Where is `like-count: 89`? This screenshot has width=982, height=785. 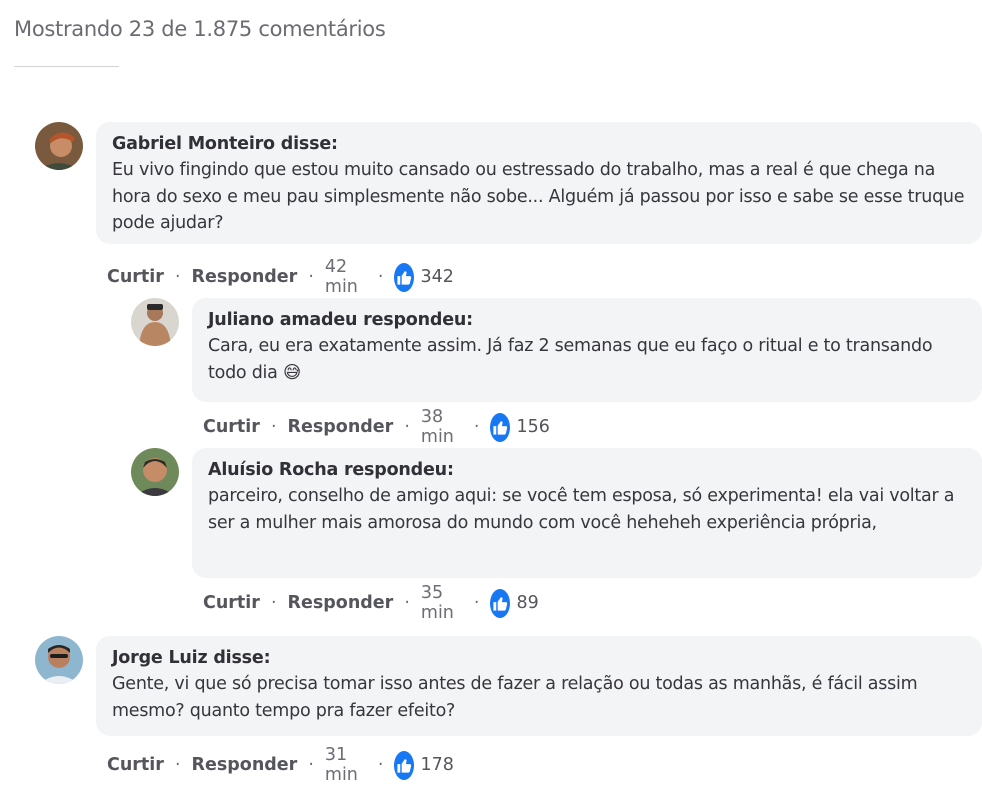 like-count: 89 is located at coordinates (527, 603).